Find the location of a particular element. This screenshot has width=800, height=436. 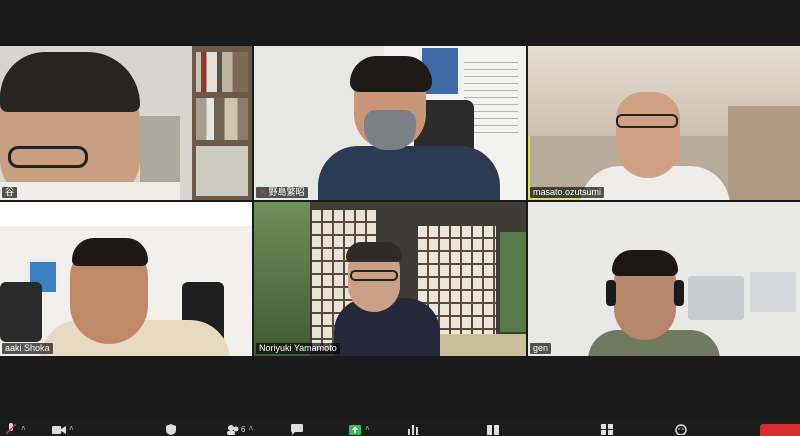

video-icon is located at coordinates (59, 430).